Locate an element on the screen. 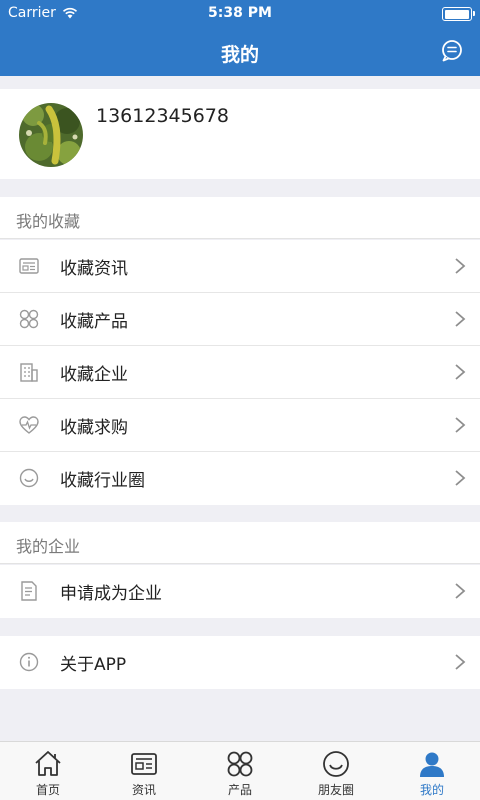 Image resolution: width=480 pixels, height=800 pixels. favorite-circles-row: 收藏行业圈 is located at coordinates (240, 478).